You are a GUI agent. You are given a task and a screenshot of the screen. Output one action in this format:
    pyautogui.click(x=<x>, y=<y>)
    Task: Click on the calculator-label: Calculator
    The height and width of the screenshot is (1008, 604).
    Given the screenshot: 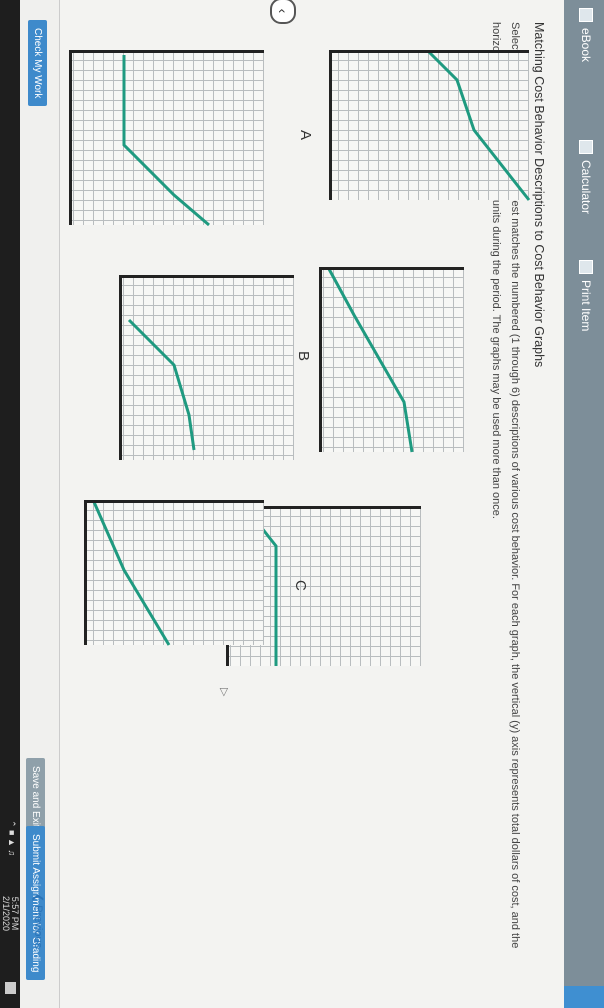 What is the action you would take?
    pyautogui.click(x=586, y=187)
    